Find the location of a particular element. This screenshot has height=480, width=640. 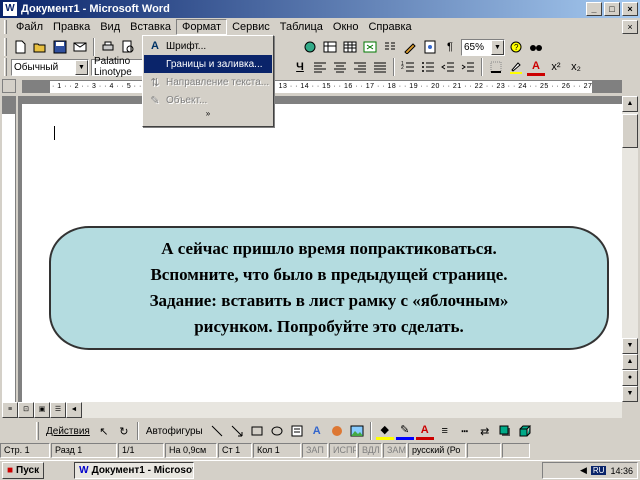

clock: 14:36 is located at coordinates (621, 471).